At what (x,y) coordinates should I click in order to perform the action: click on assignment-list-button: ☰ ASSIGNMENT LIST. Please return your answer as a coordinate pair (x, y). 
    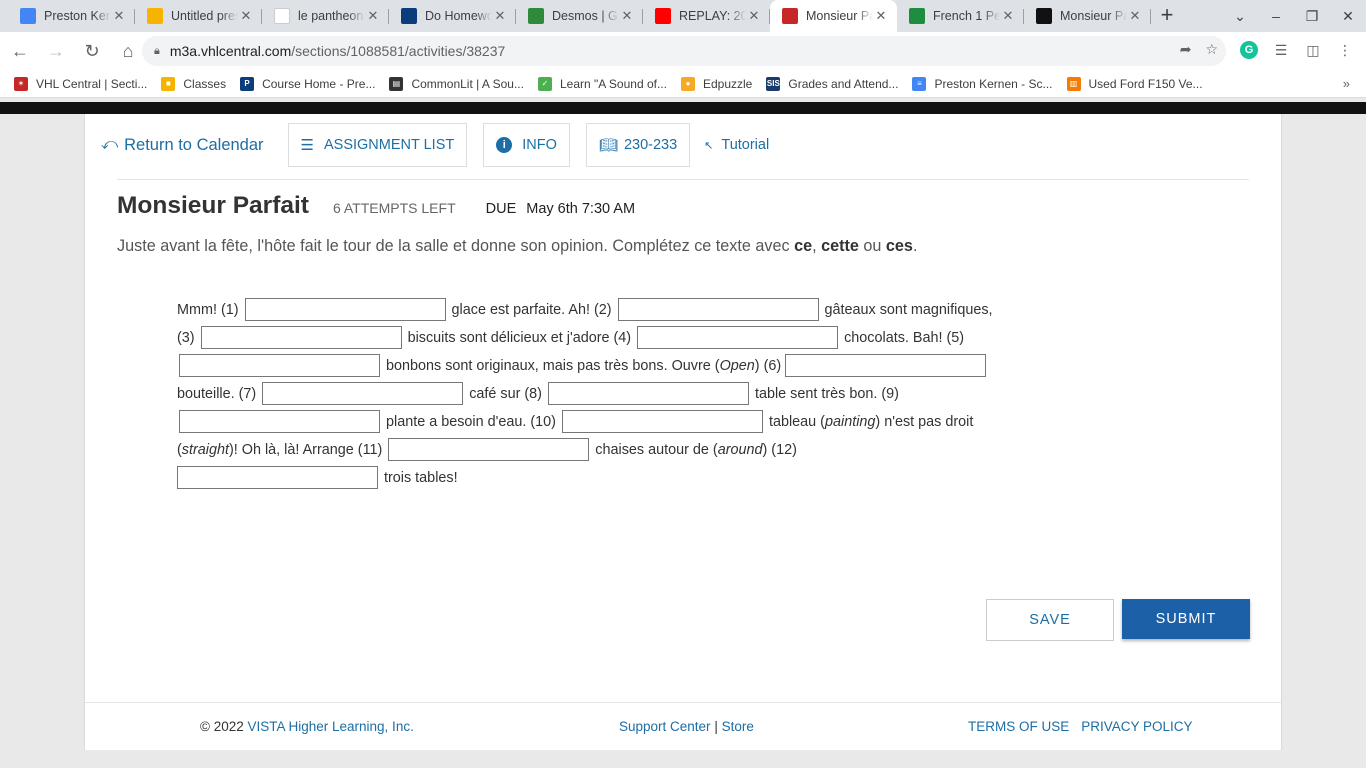
    Looking at the image, I should click on (377, 145).